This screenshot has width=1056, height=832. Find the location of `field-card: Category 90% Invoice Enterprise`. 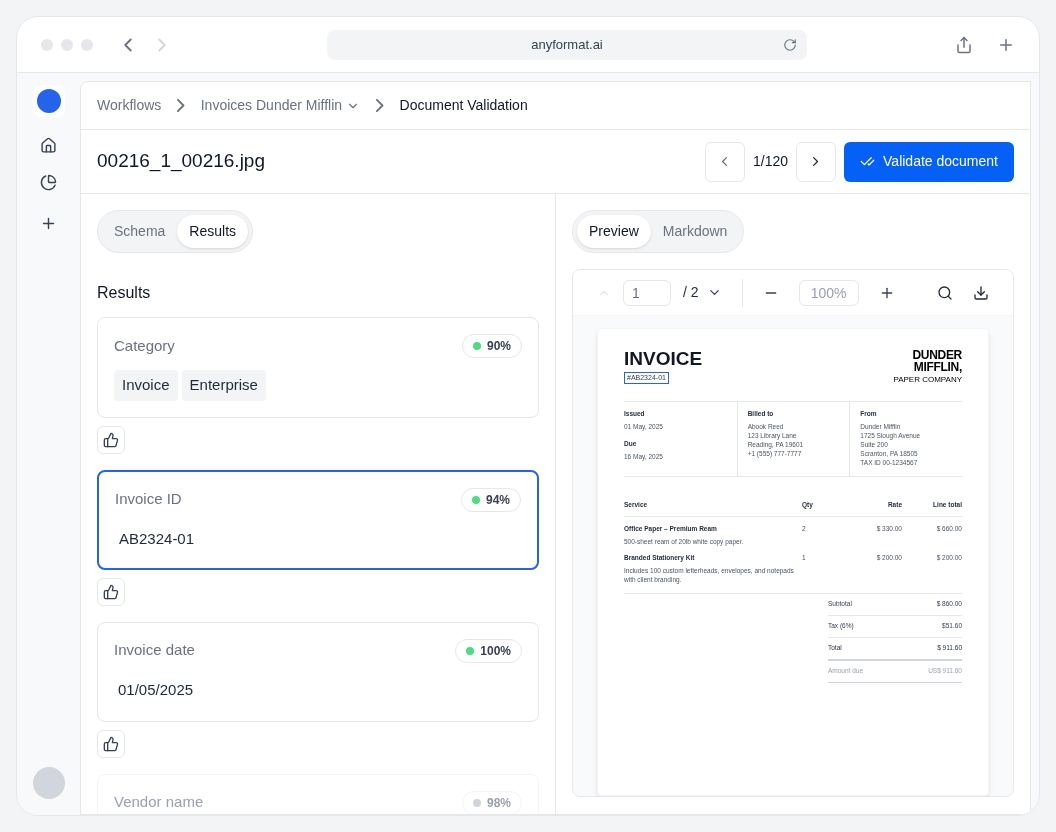

field-card: Category 90% Invoice Enterprise is located at coordinates (318, 367).